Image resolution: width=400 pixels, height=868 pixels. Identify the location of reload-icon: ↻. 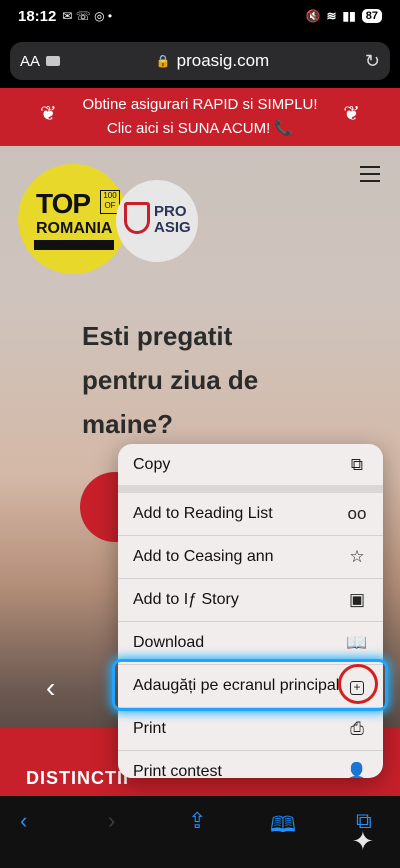
(372, 61).